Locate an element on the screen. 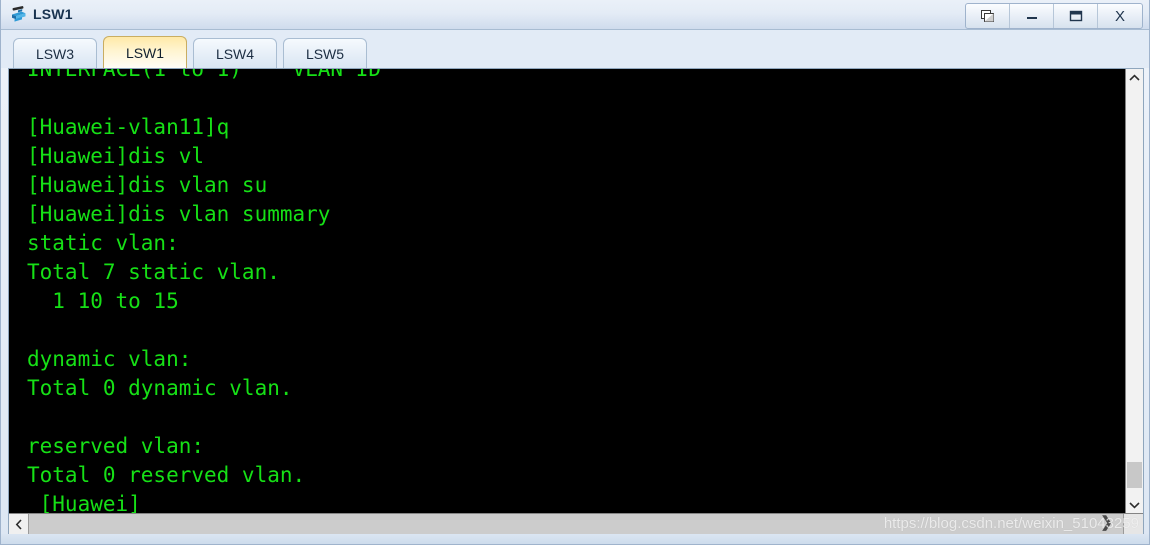 The image size is (1150, 545). scroll-down-button is located at coordinates (1134, 504).